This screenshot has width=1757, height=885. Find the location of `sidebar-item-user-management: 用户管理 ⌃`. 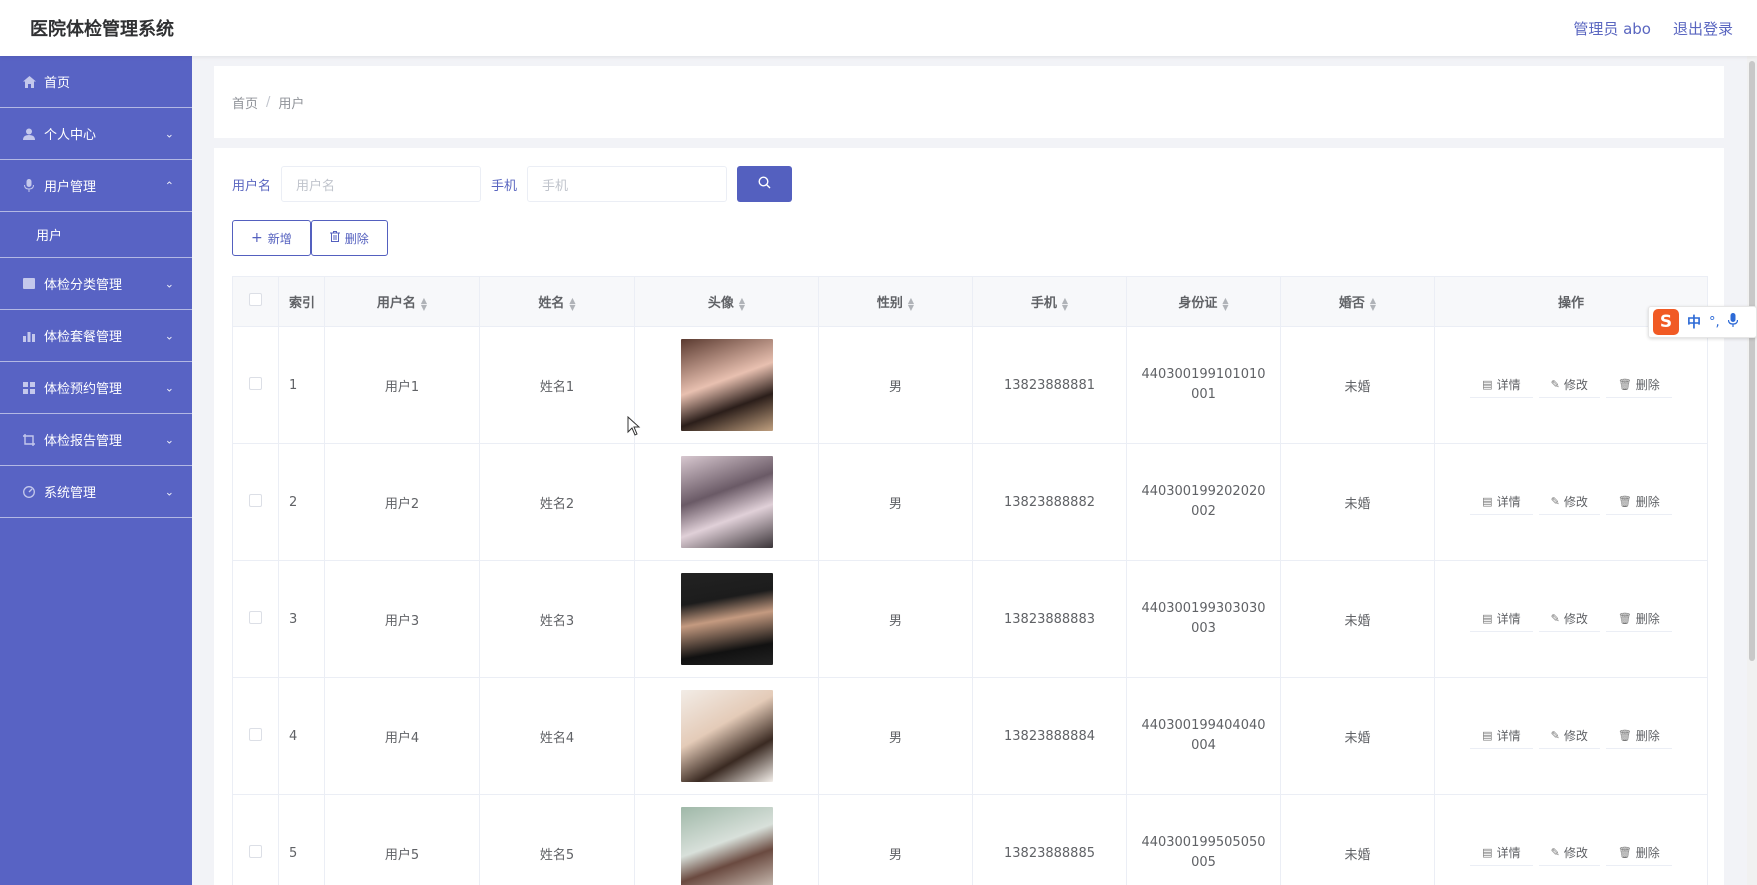

sidebar-item-user-management: 用户管理 ⌃ is located at coordinates (96, 186).